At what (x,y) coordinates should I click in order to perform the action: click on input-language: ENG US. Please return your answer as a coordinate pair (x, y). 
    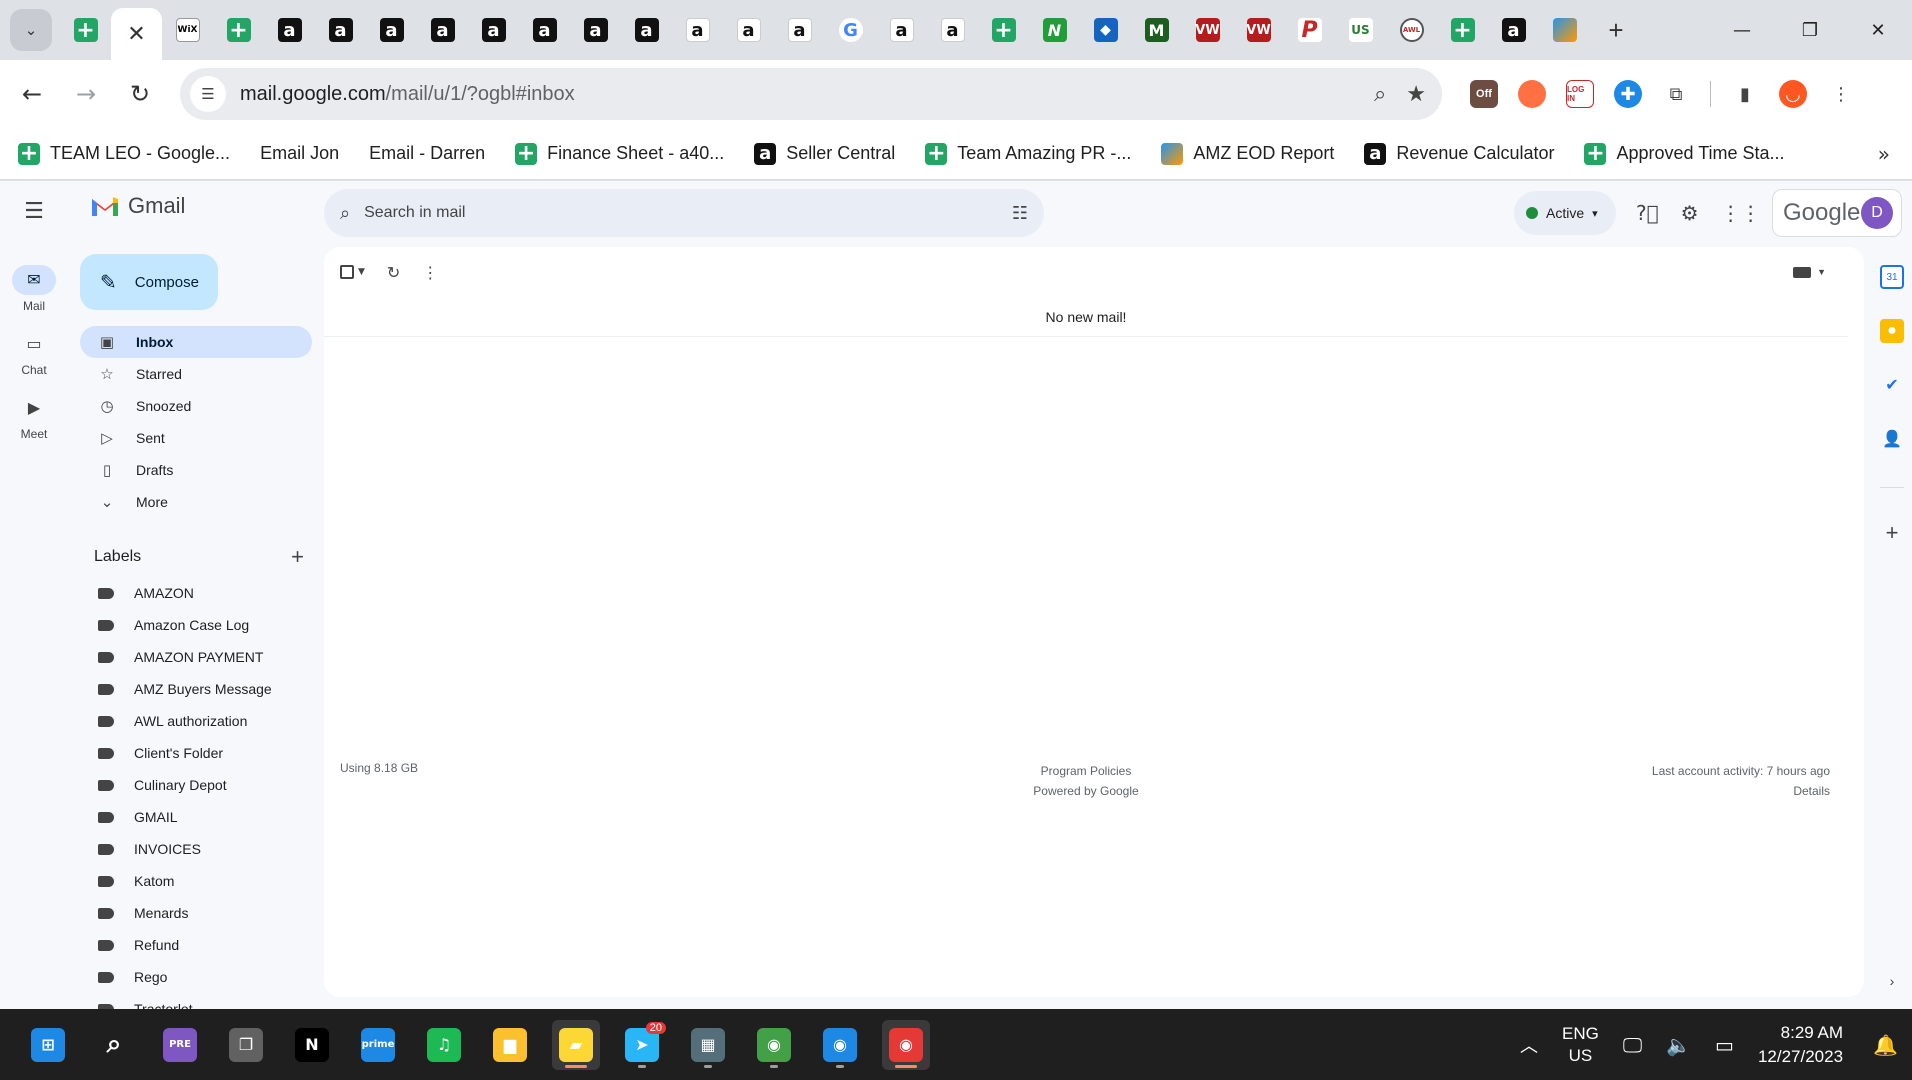
    Looking at the image, I should click on (1580, 1045).